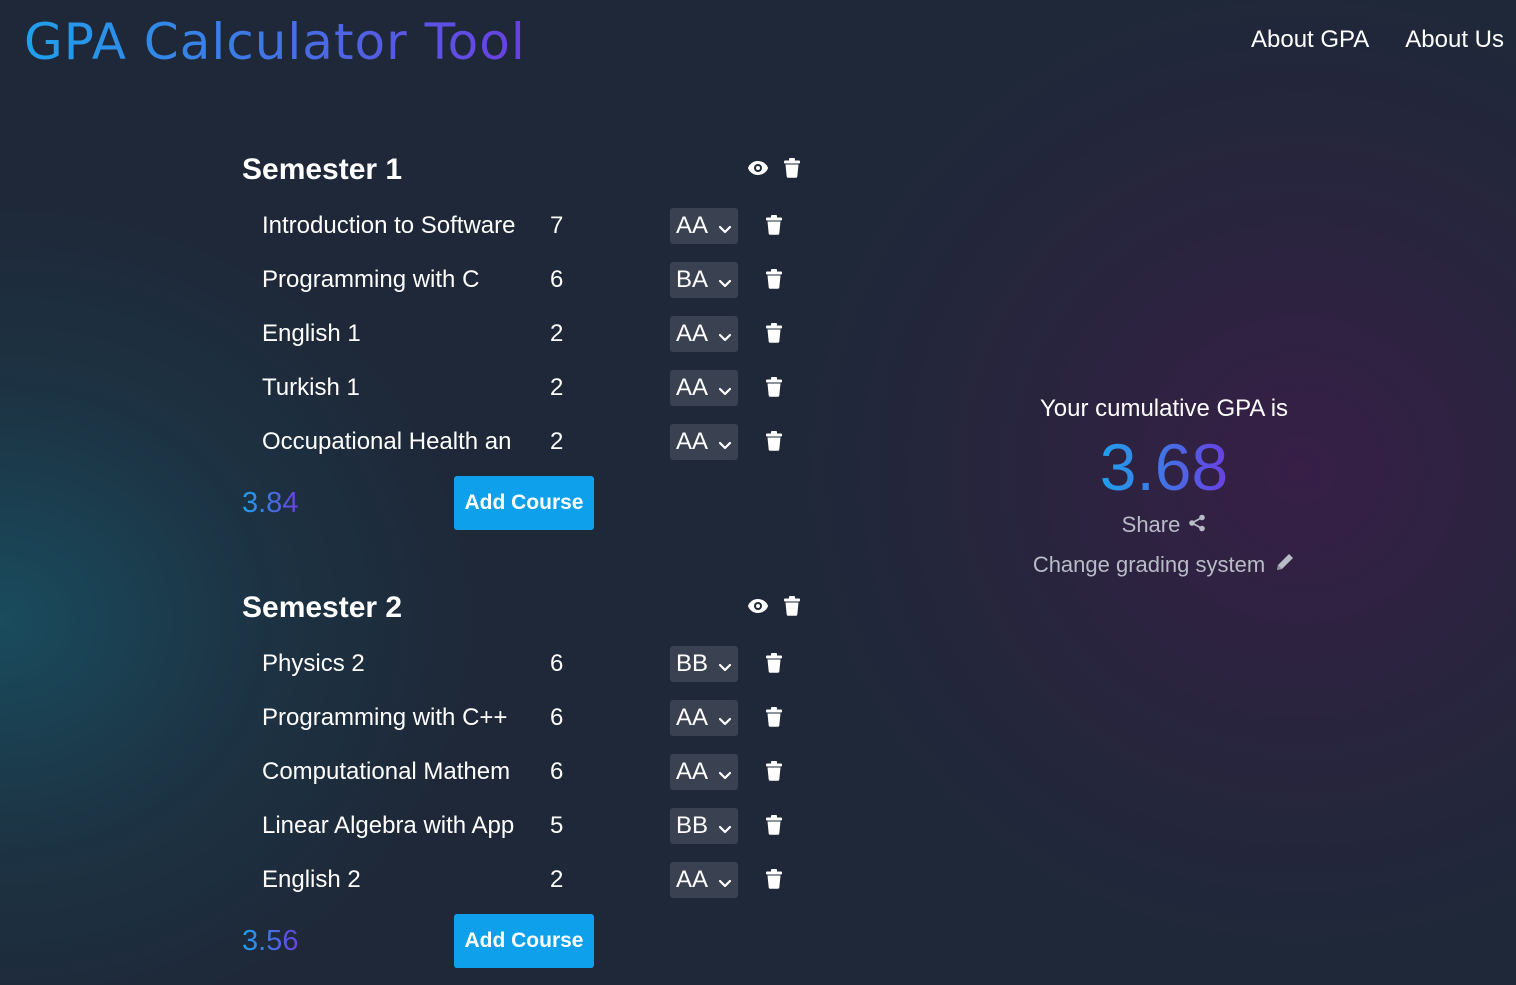  What do you see at coordinates (275, 42) in the screenshot?
I see `app-title: GPA Calculator Tool` at bounding box center [275, 42].